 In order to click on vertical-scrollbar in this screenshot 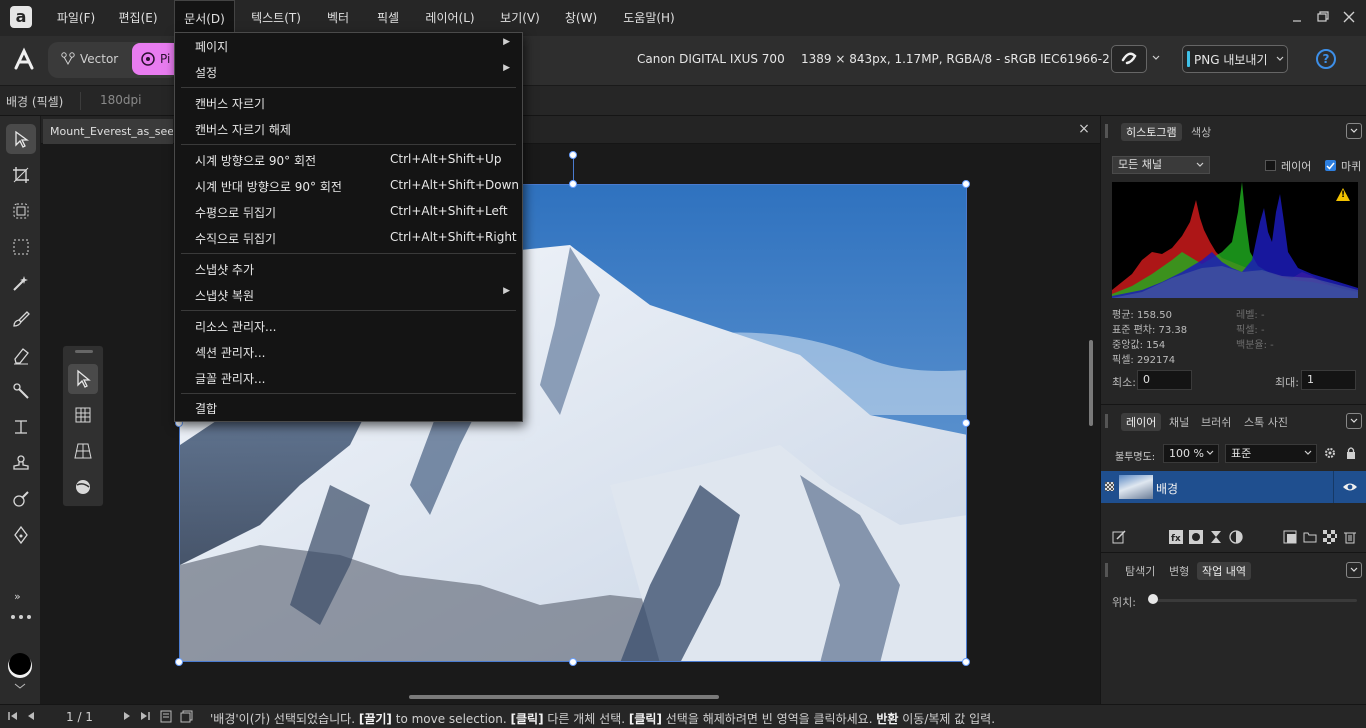, I will do `click(1091, 383)`.